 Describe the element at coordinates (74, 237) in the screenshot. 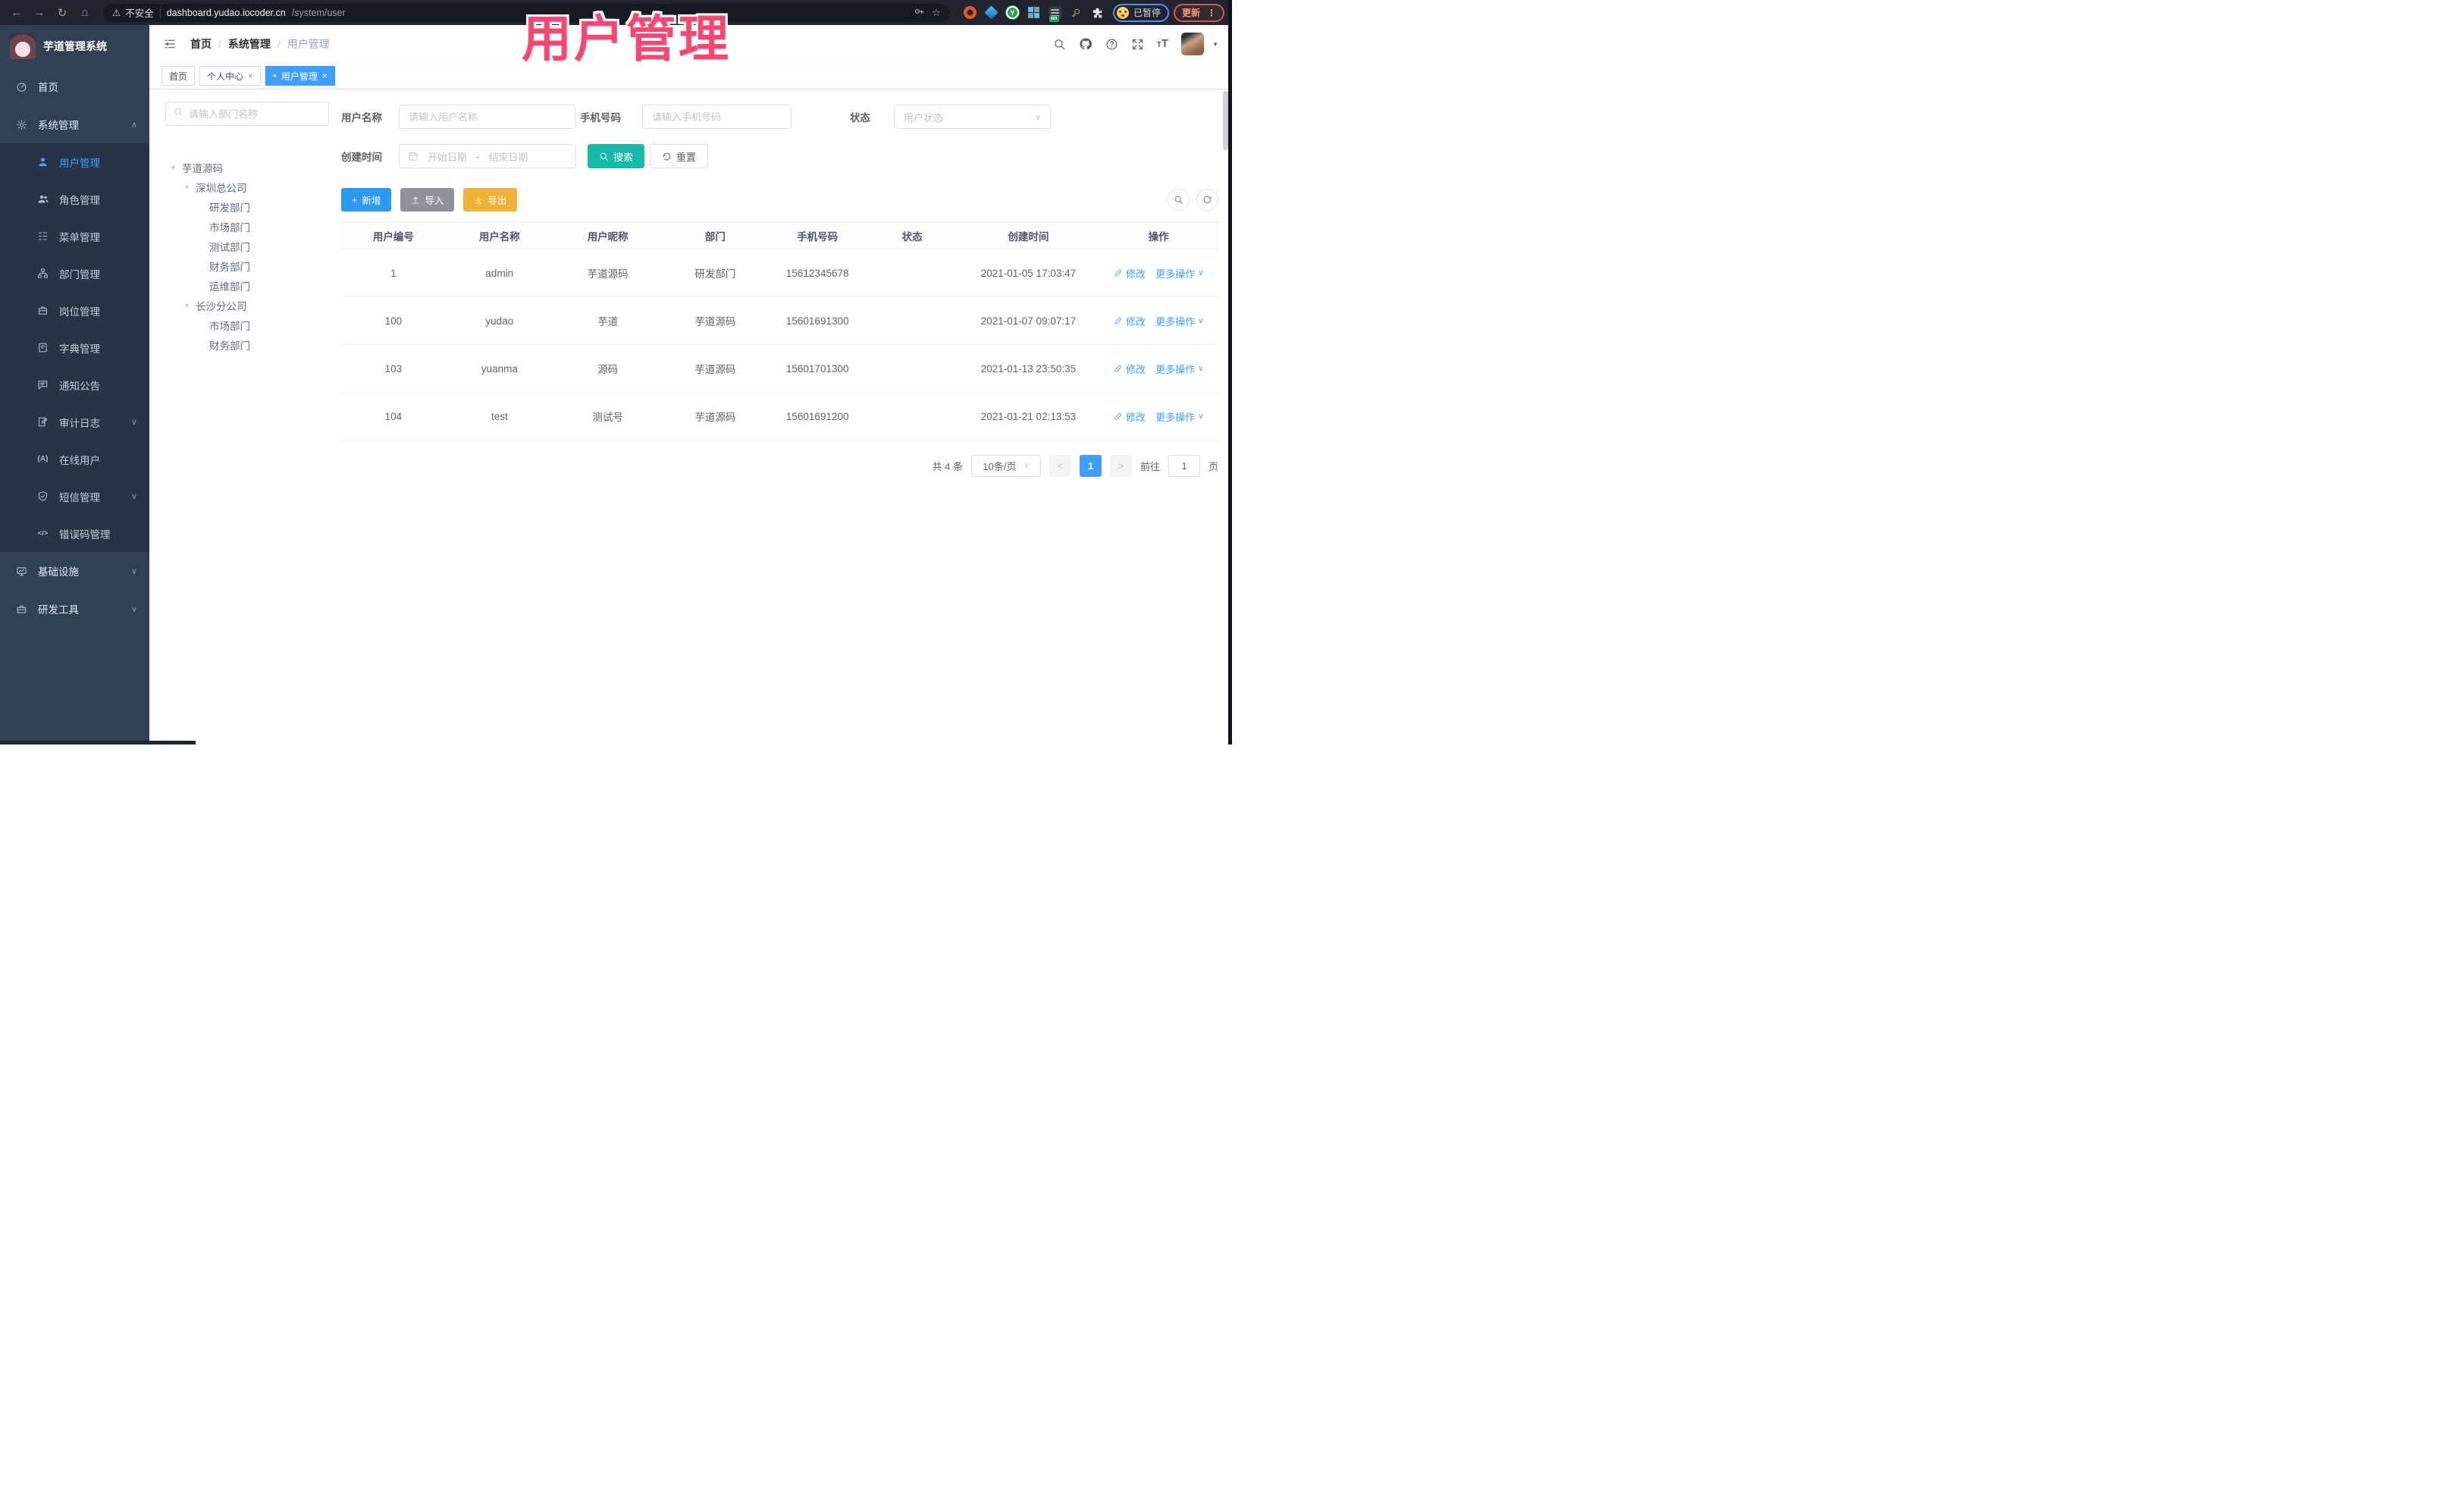

I see `sidebar-item-menus: 菜单管理` at that location.